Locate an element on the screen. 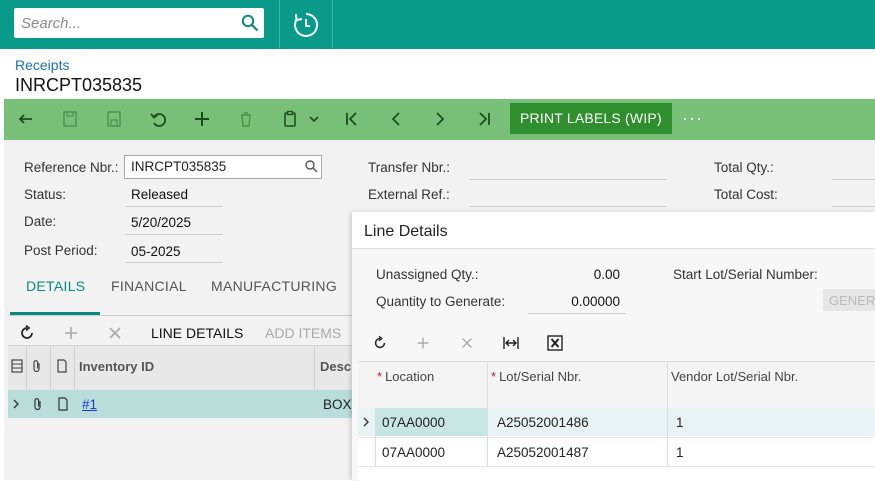  previous-record-icon is located at coordinates (396, 119).